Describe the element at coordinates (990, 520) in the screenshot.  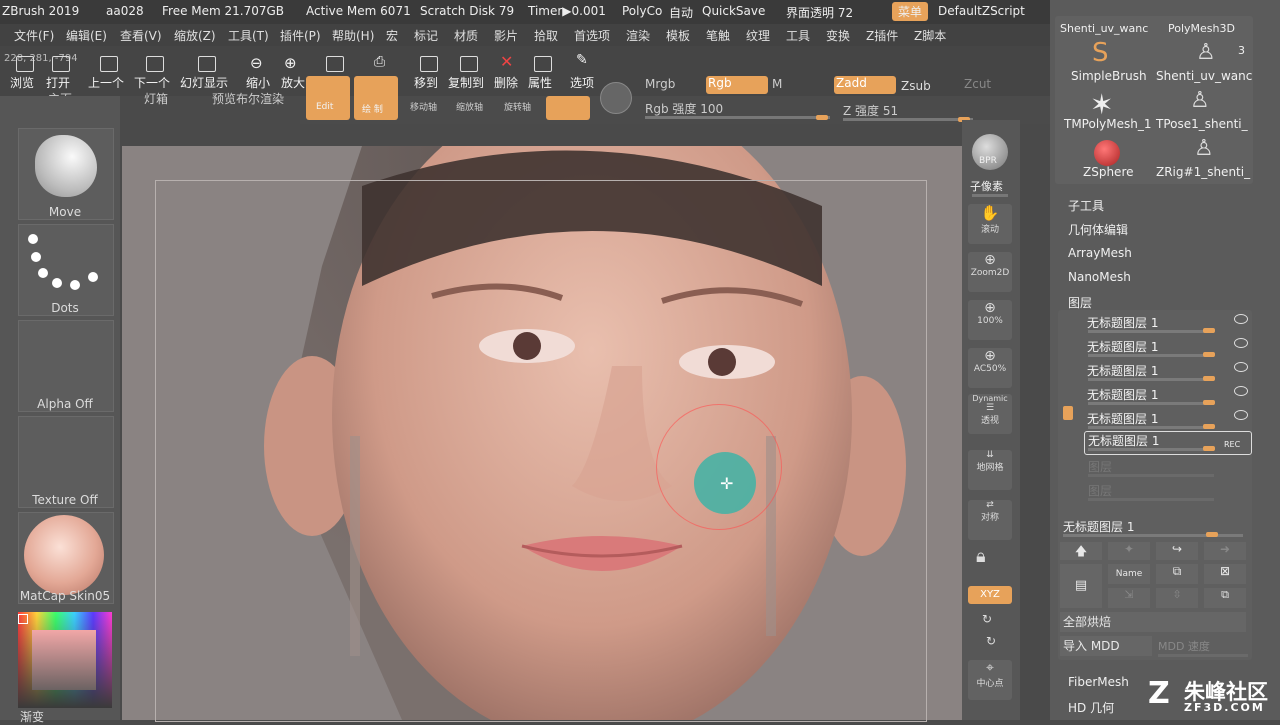
I see `symmetry-button: ⇄ 对称` at that location.